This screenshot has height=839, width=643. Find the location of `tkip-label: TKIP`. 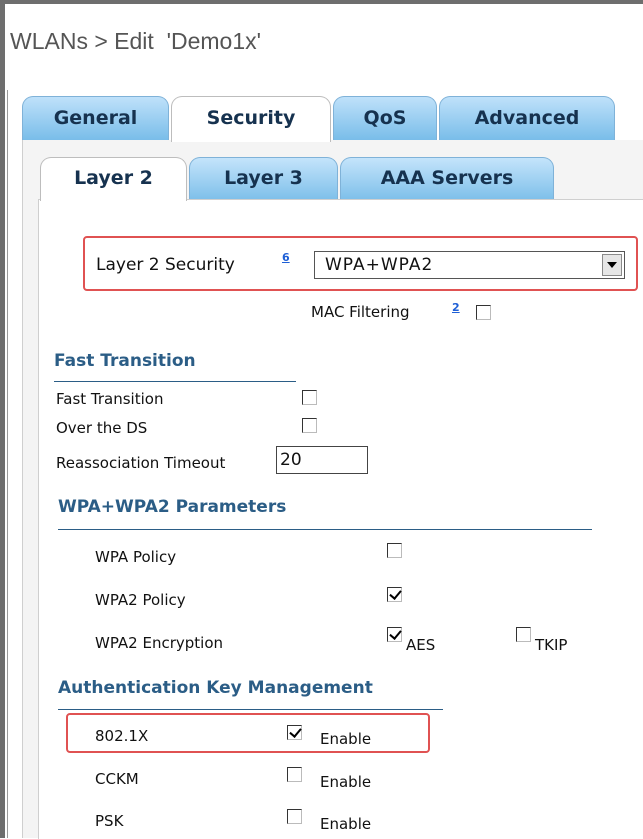

tkip-label: TKIP is located at coordinates (551, 645).